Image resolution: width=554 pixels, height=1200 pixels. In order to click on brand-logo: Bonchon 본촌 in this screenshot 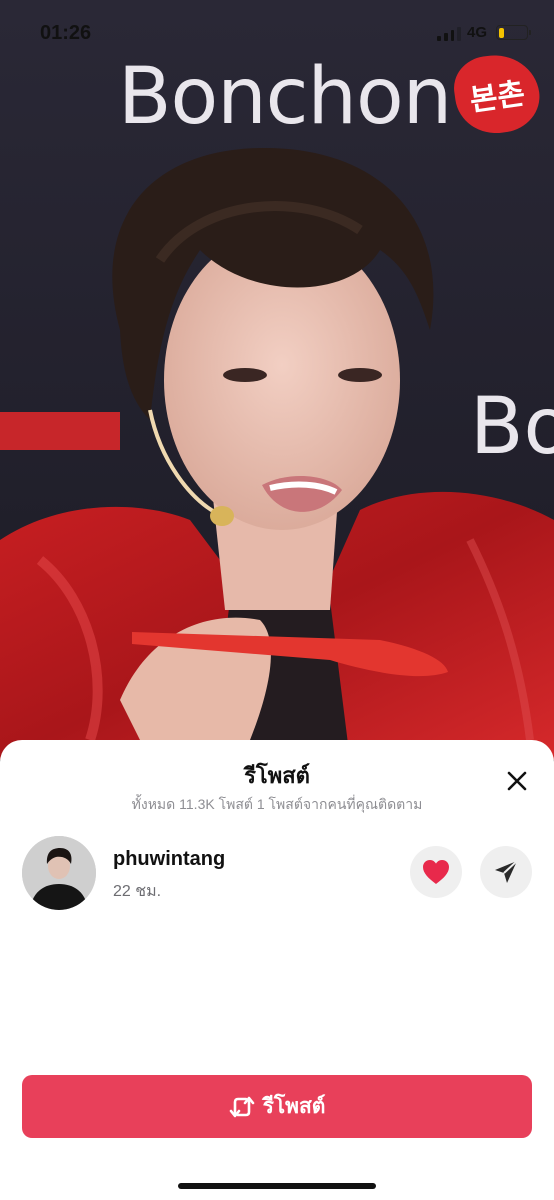, I will do `click(331, 95)`.